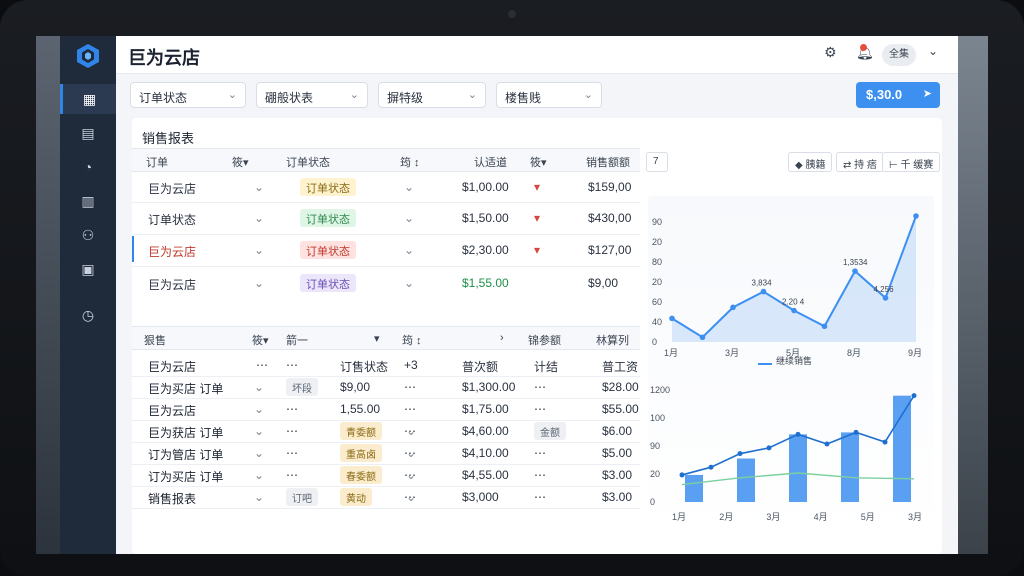 The height and width of the screenshot is (576, 1024). I want to click on sidebar-dashboard-icon: ▦, so click(88, 99).